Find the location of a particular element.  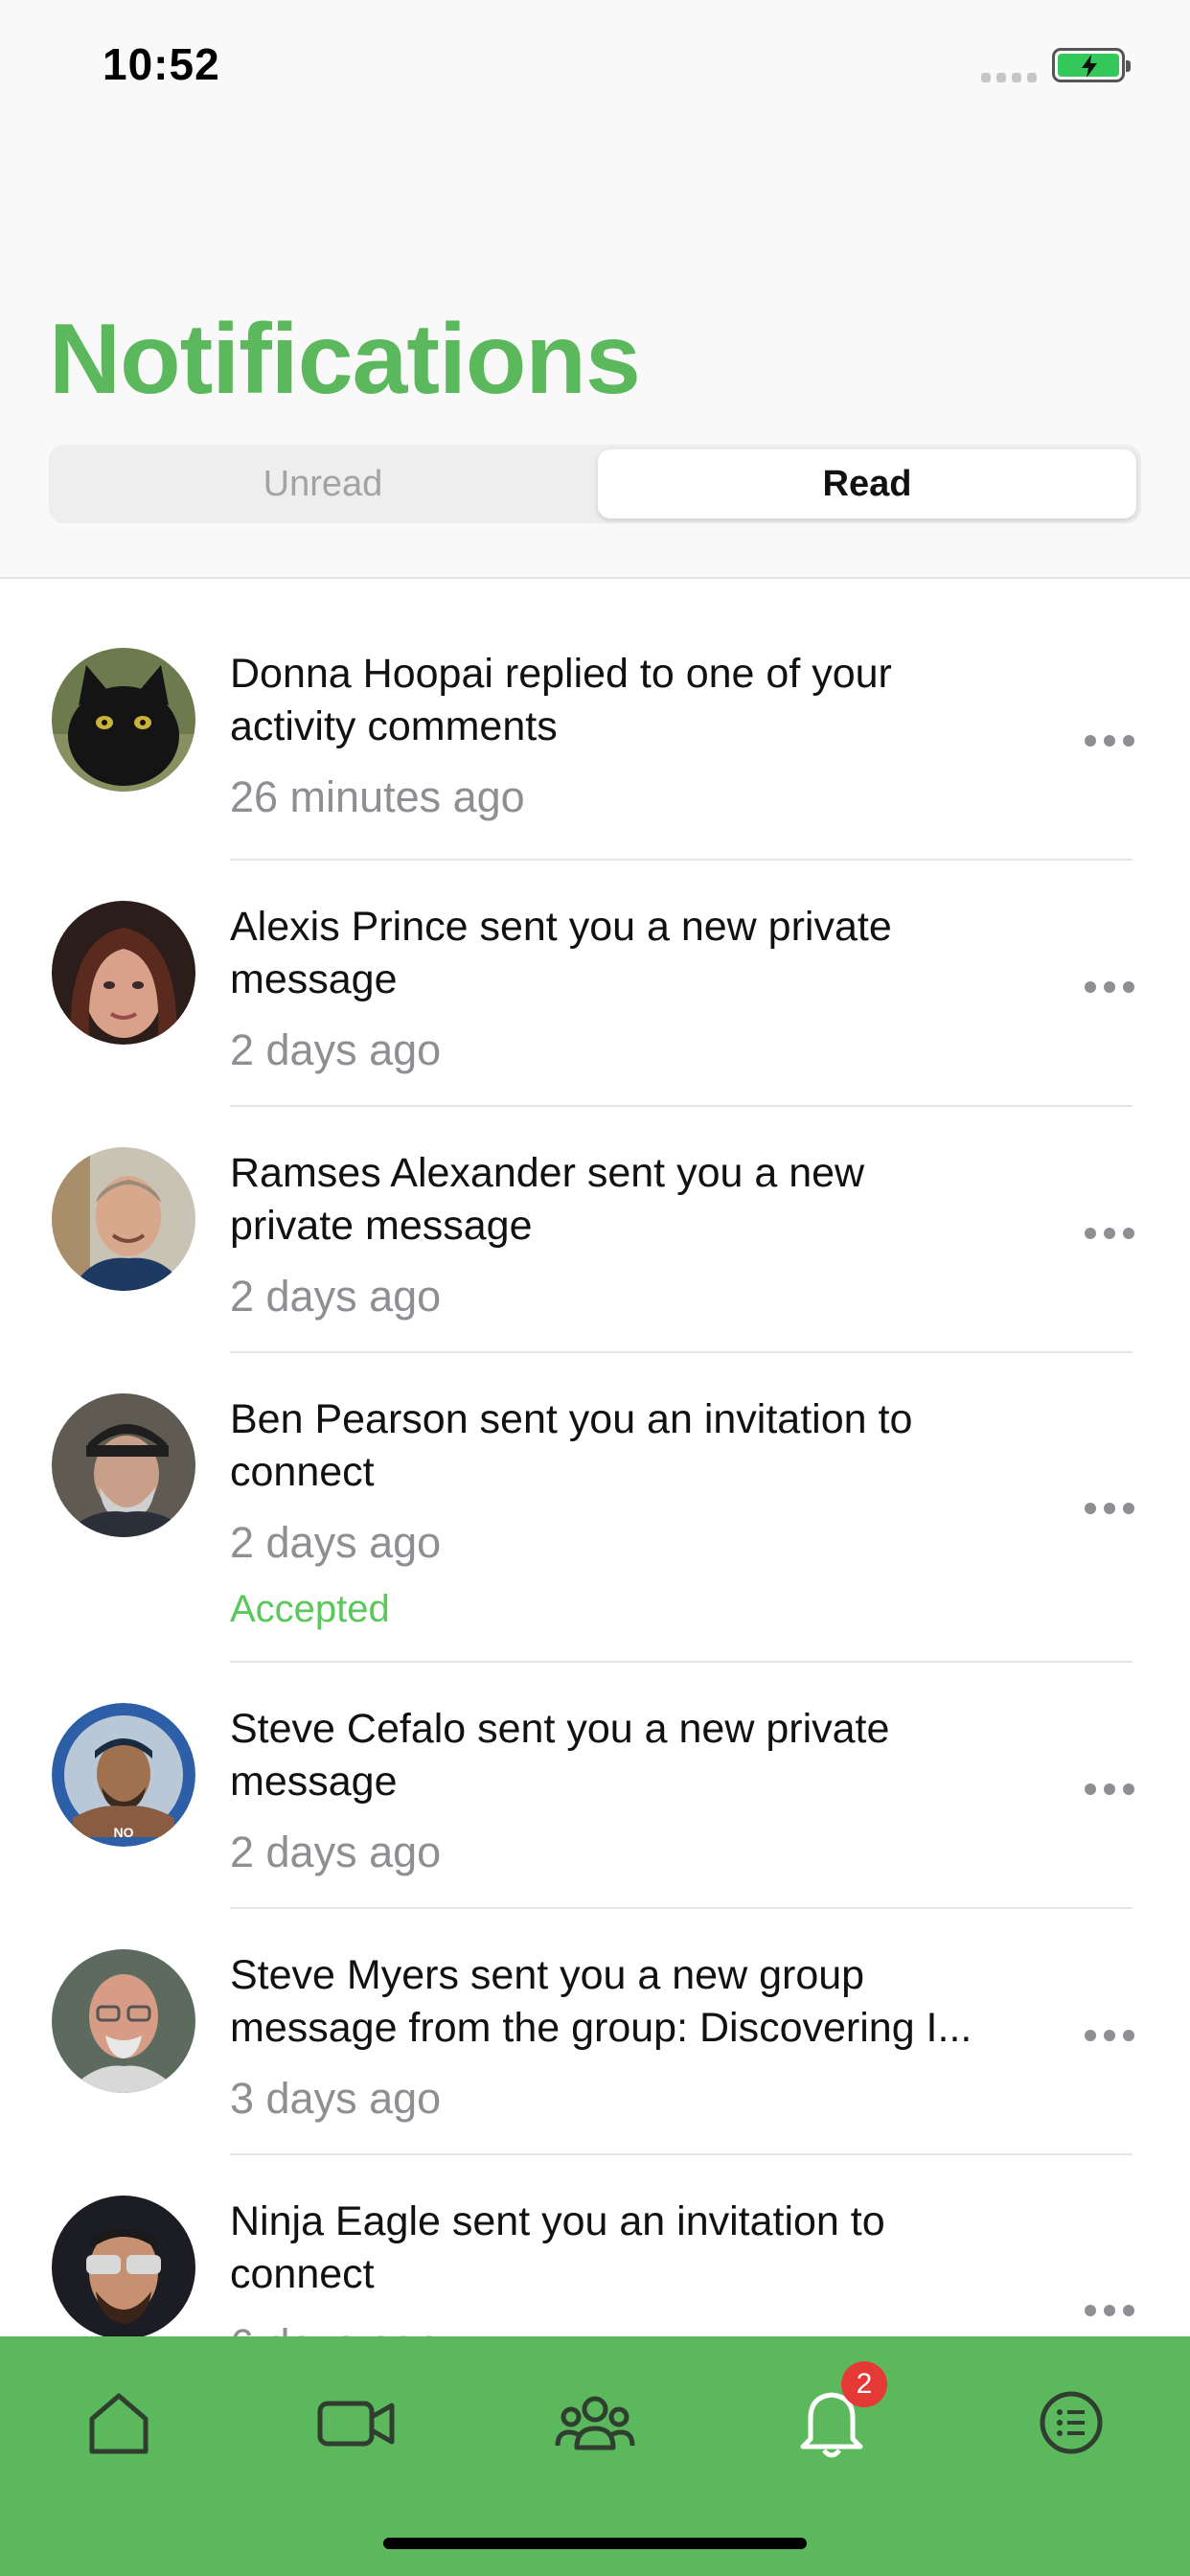

notification-time: 26 minutes ago is located at coordinates (378, 796).